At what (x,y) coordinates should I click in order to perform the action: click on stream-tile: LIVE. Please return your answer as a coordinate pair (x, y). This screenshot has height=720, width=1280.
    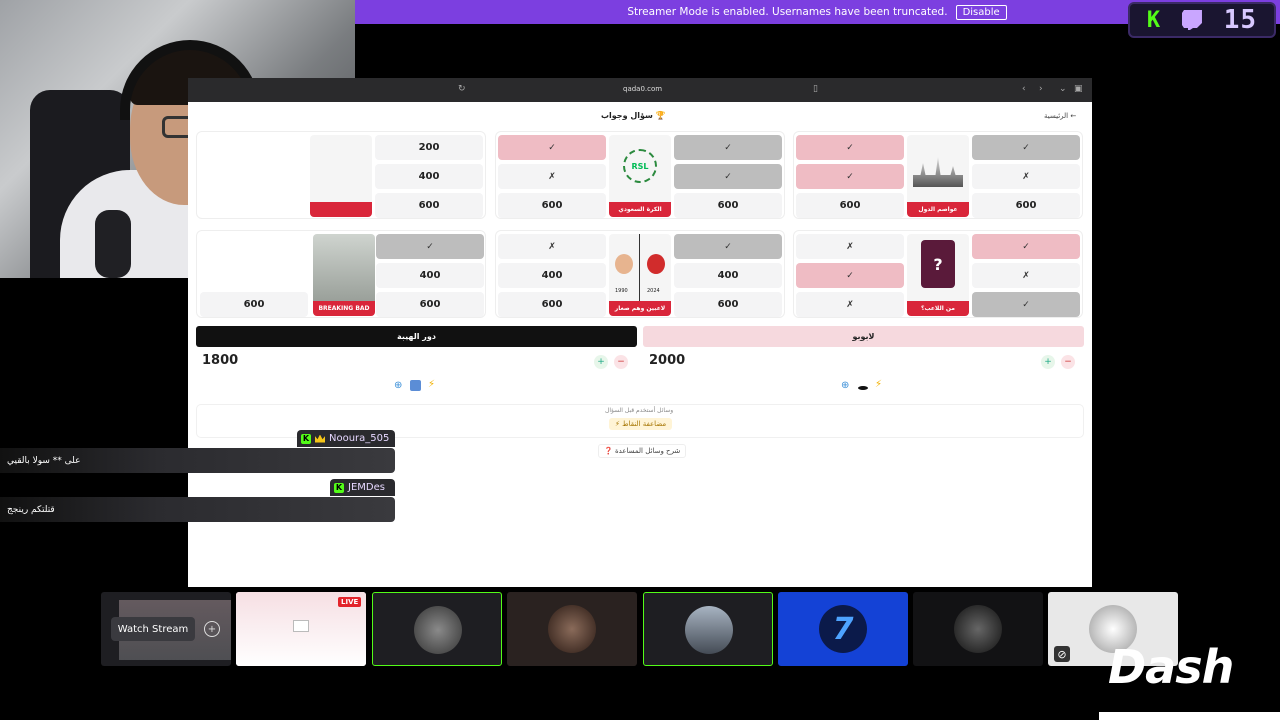
    Looking at the image, I should click on (301, 629).